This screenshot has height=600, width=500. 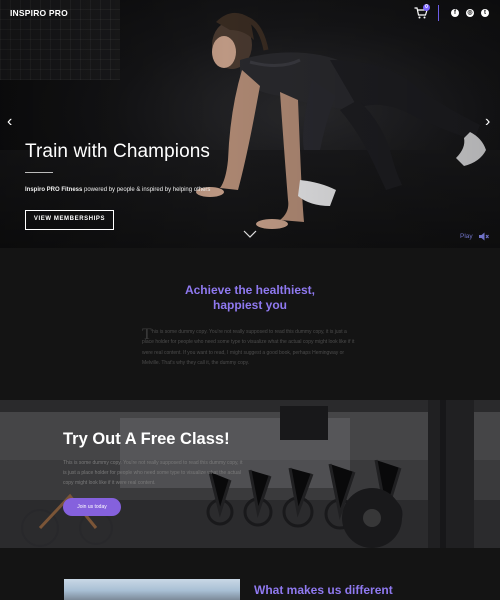 I want to click on slider-prev-arrow-icon: ‹, so click(x=9, y=122).